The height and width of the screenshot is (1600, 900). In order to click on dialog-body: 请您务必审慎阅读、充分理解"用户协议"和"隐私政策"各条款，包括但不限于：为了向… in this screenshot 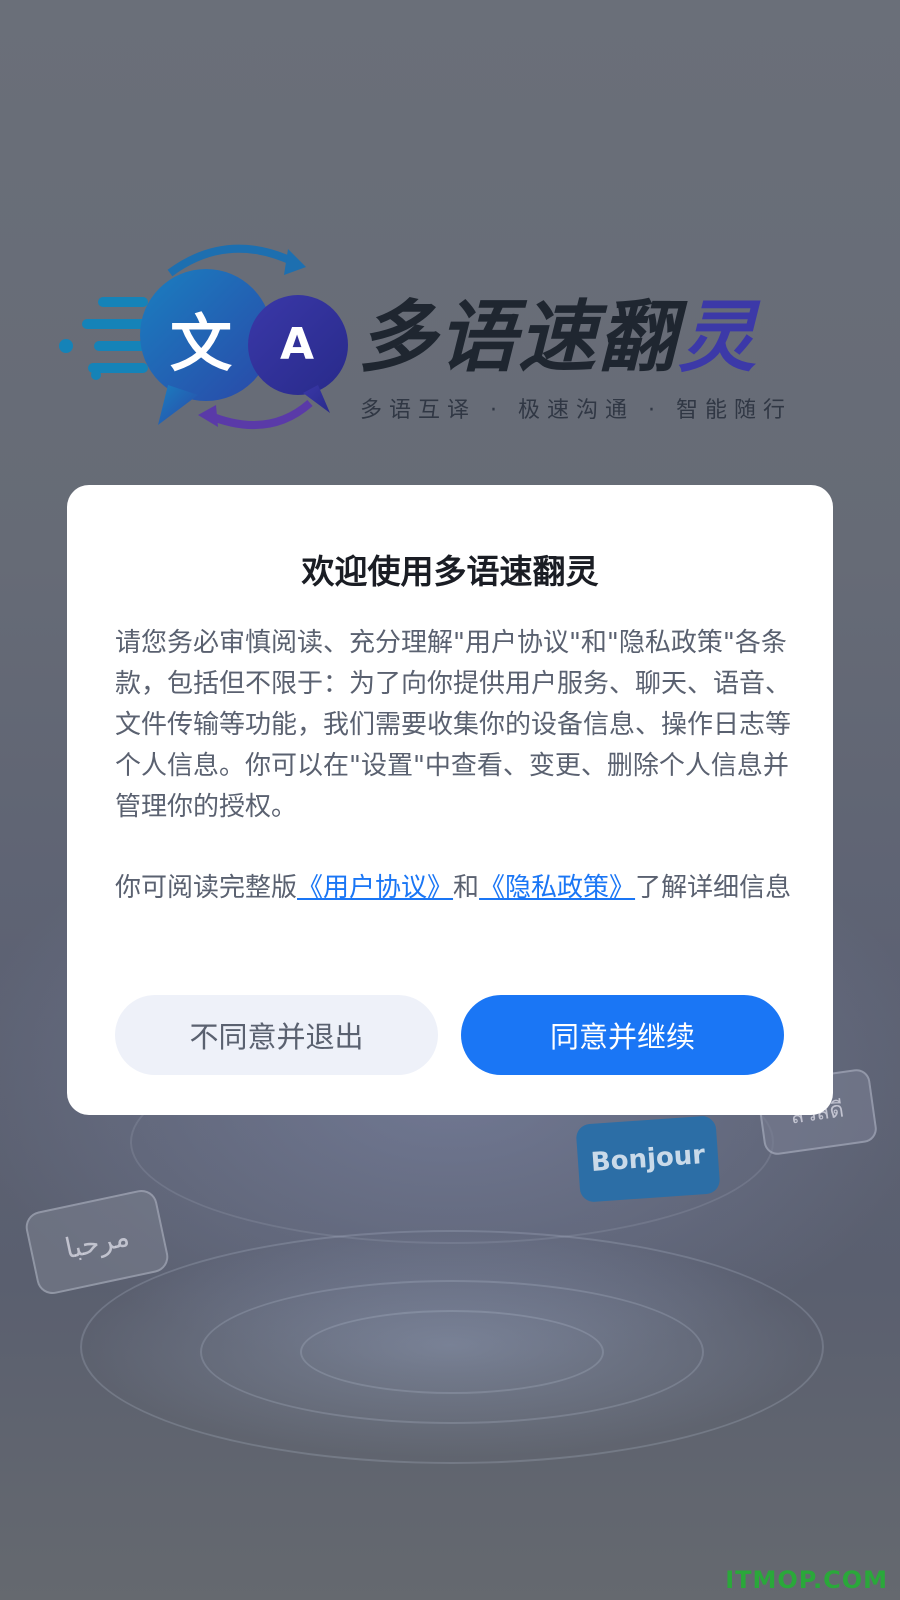, I will do `click(454, 766)`.